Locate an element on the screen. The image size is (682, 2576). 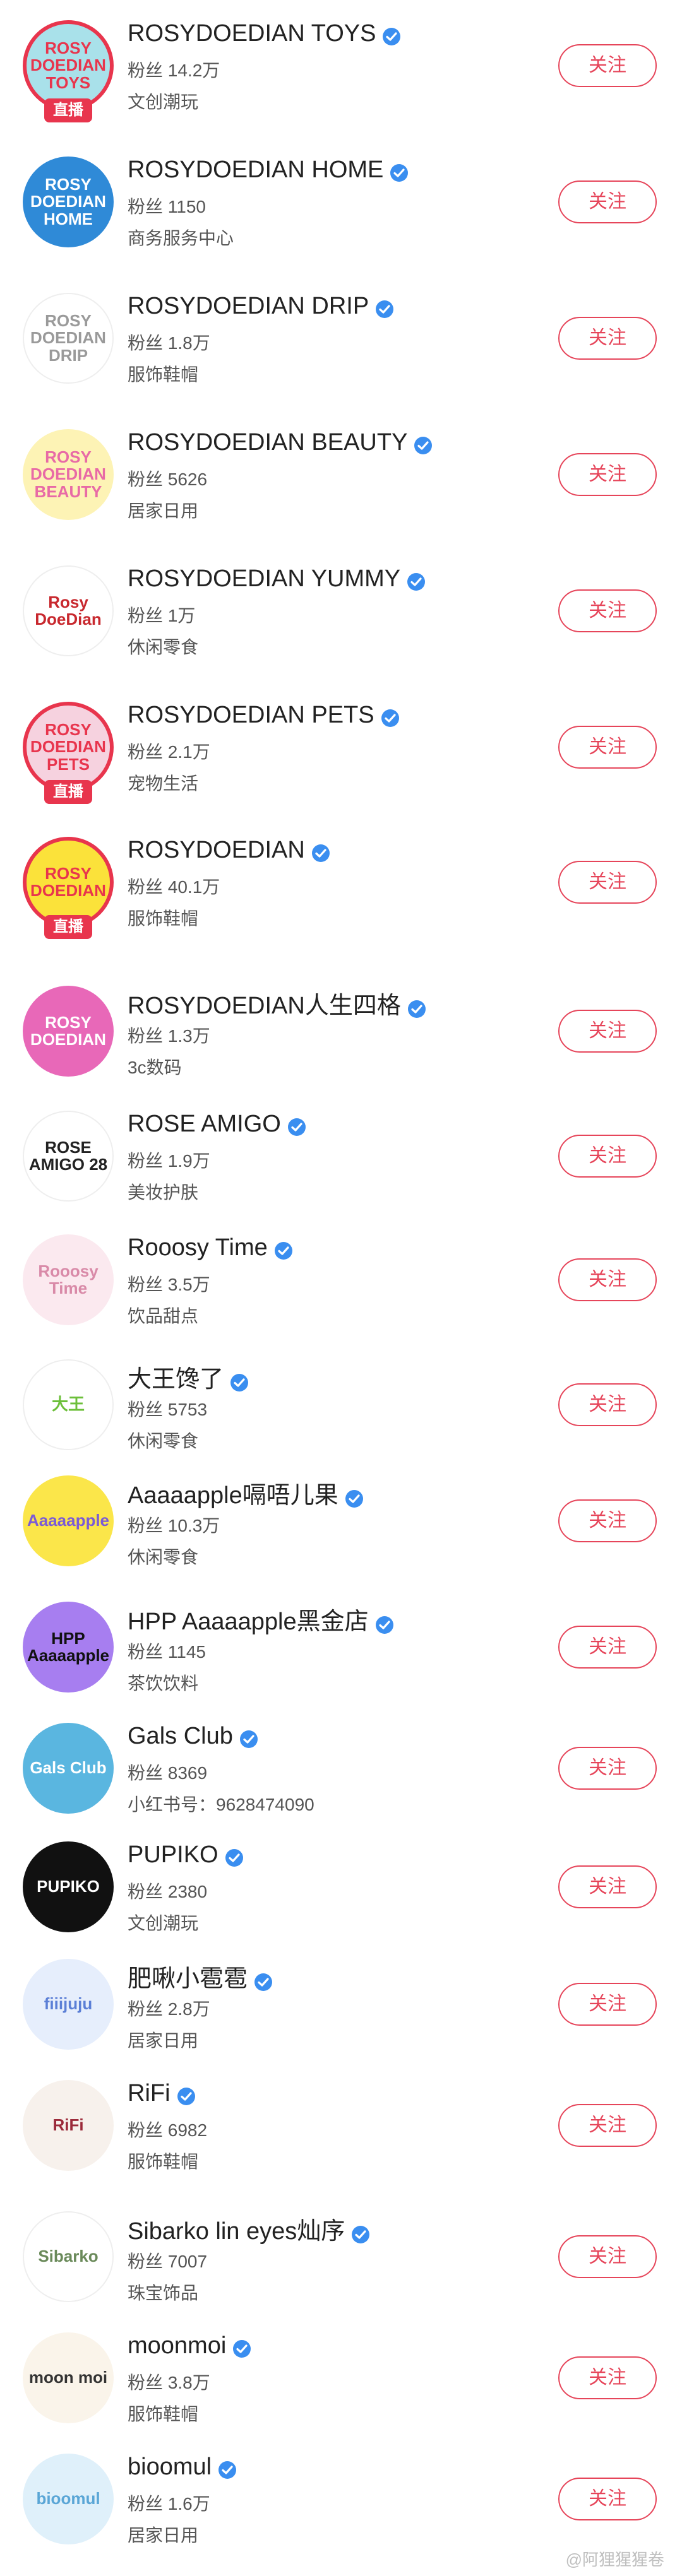
account-name: ROSYDOEDIAN BEAUTY is located at coordinates (280, 442).